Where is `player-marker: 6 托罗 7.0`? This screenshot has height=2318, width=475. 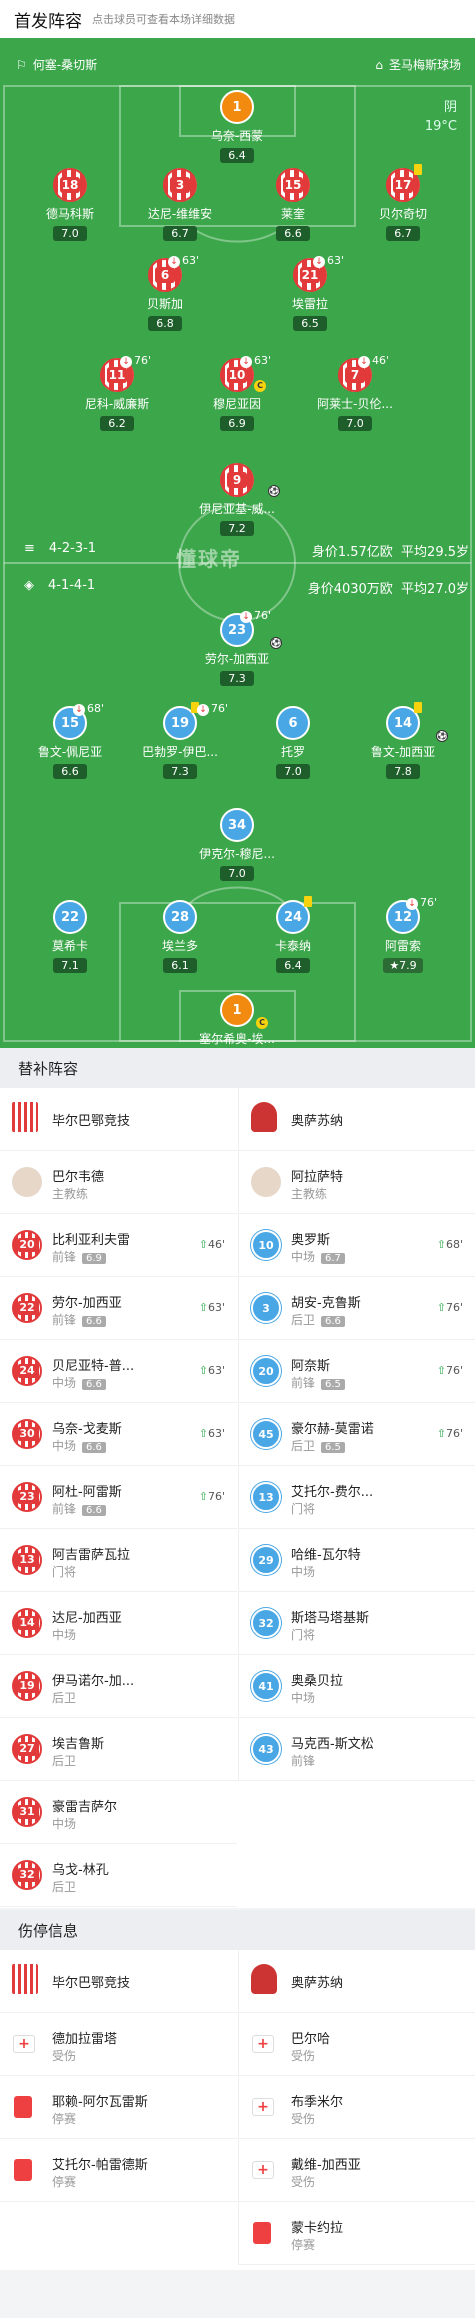 player-marker: 6 托罗 7.0 is located at coordinates (293, 742).